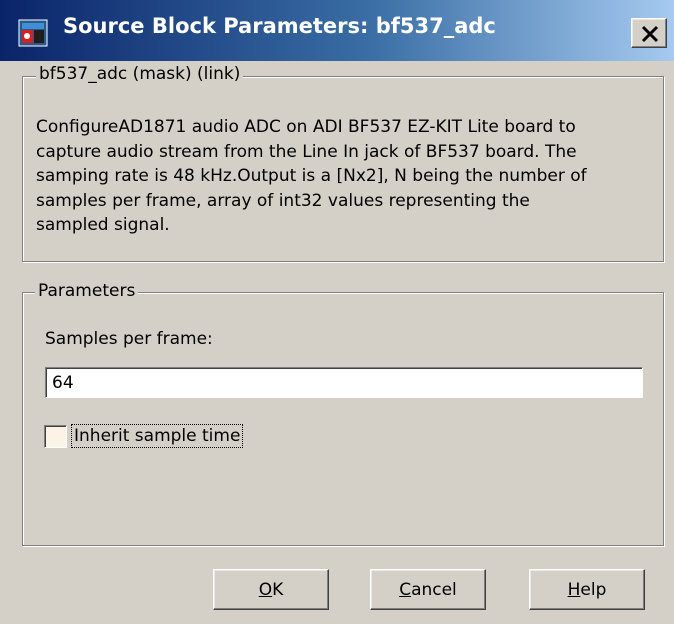 The height and width of the screenshot is (624, 674). Describe the element at coordinates (344, 382) in the screenshot. I see `samples-per-frame-input` at that location.